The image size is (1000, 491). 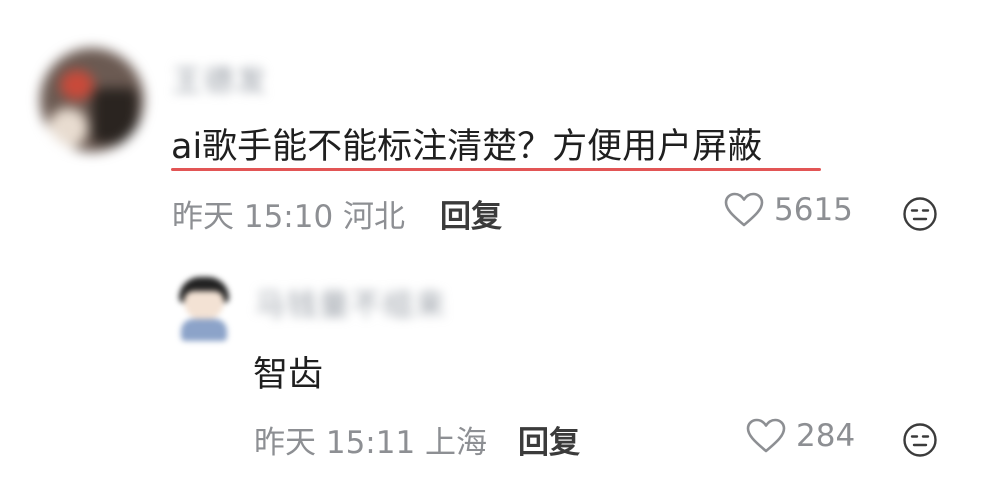 What do you see at coordinates (496, 169) in the screenshot?
I see `highlight-underline` at bounding box center [496, 169].